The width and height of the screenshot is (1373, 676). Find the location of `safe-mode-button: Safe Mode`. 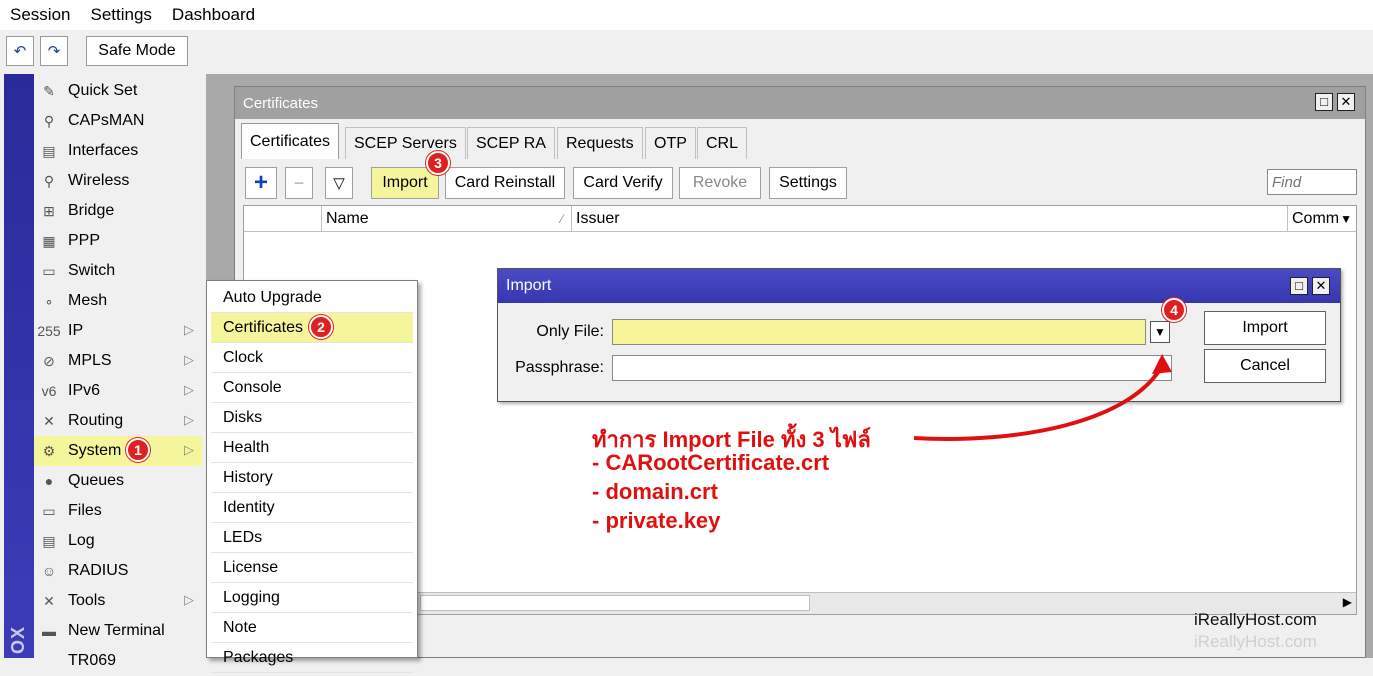

safe-mode-button: Safe Mode is located at coordinates (137, 51).